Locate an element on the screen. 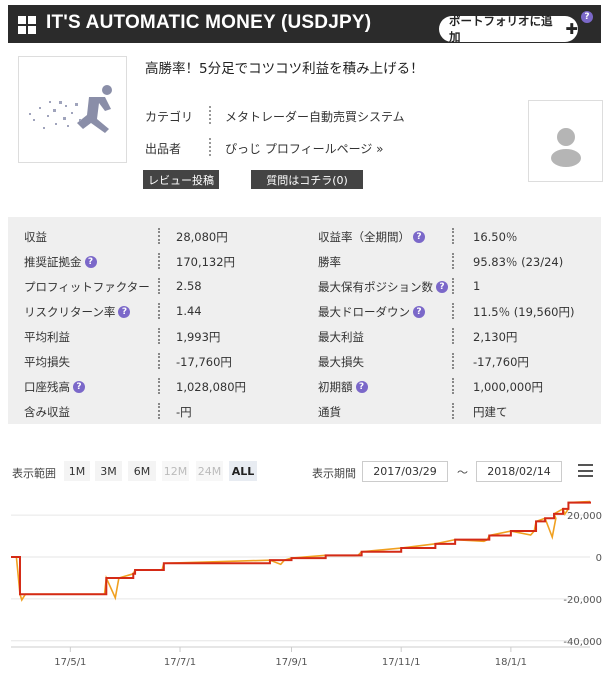 This screenshot has height=674, width=609. range-button-6m: 6M is located at coordinates (142, 471).